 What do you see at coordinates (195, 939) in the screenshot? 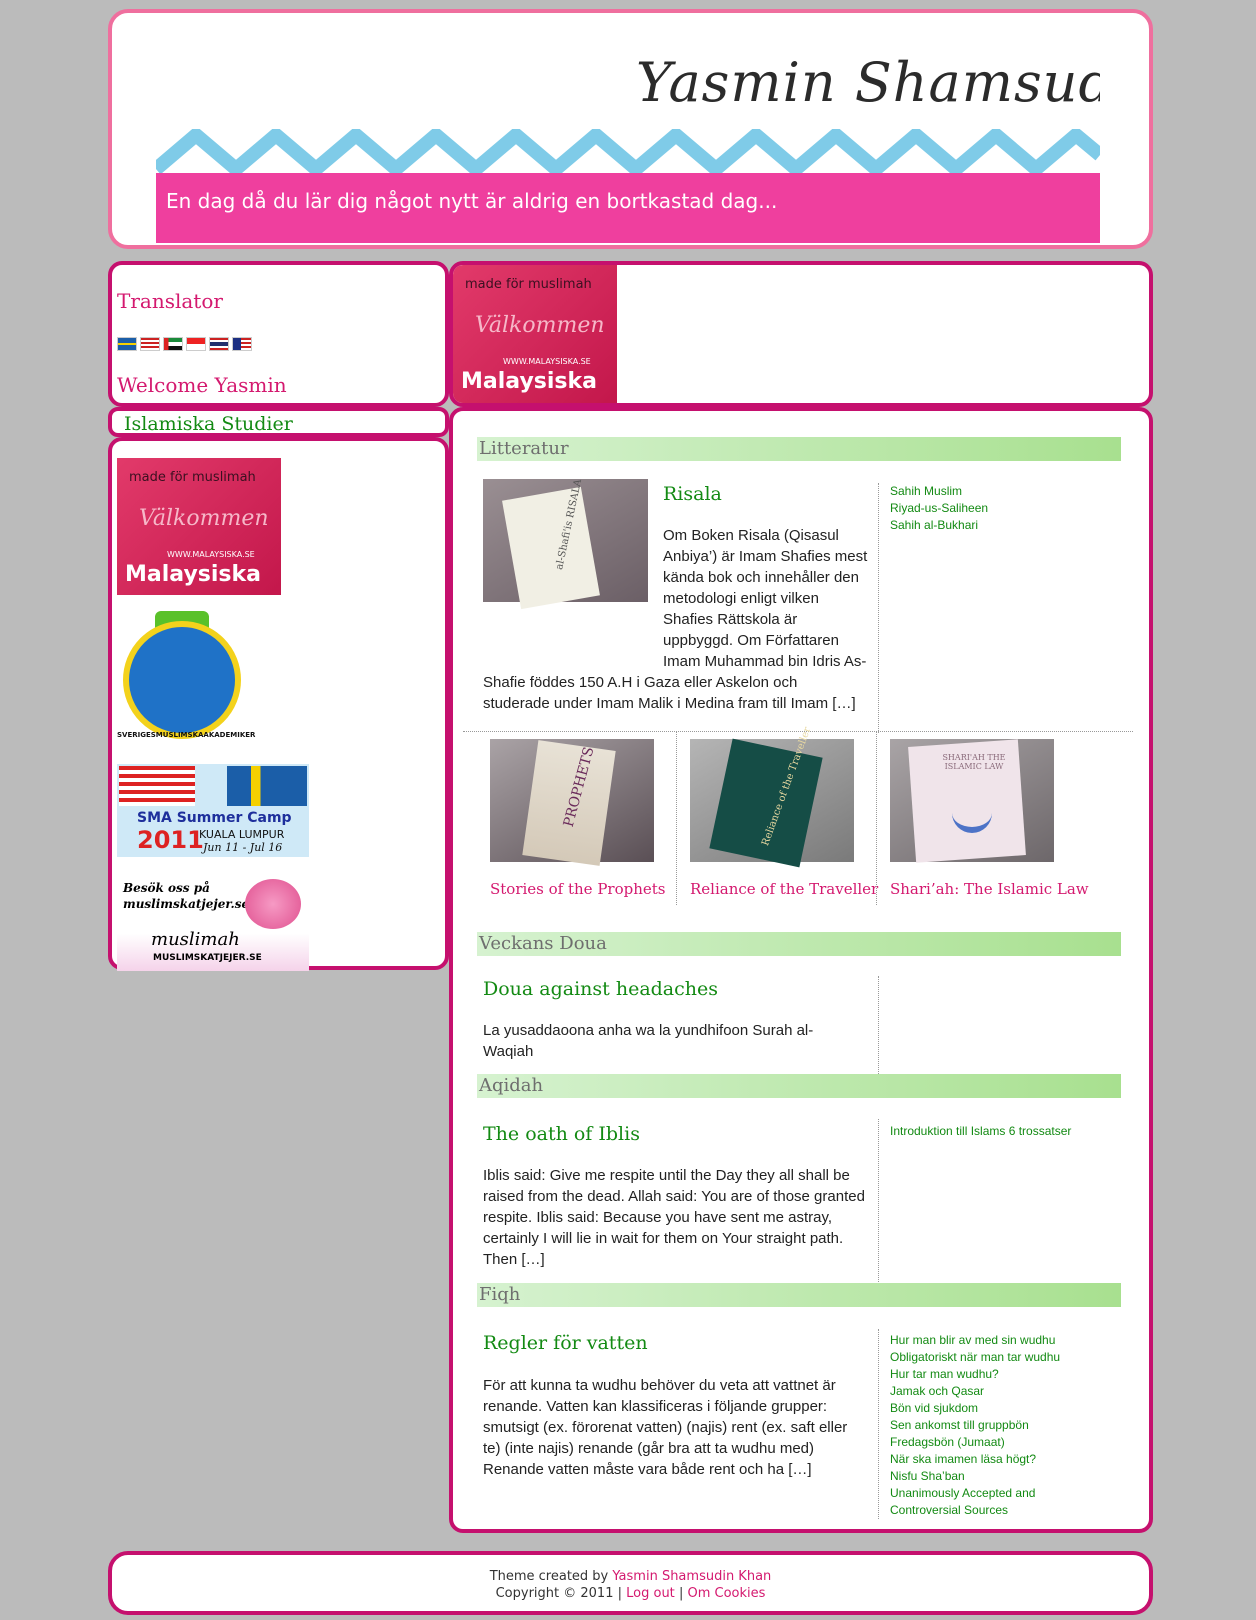
I see `kat-brand: muslimah` at bounding box center [195, 939].